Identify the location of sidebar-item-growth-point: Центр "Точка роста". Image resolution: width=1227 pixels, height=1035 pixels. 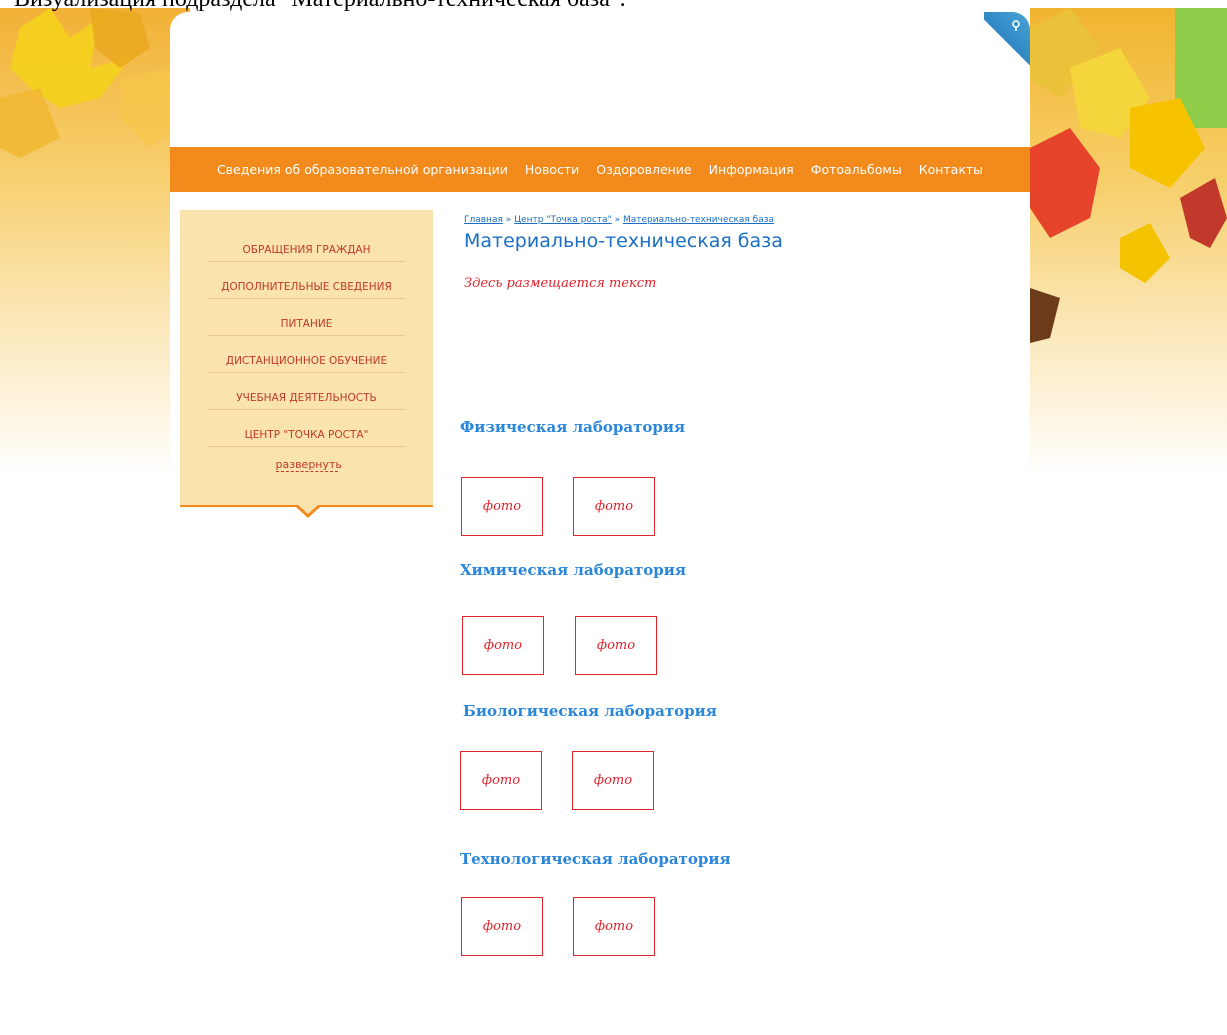
(306, 428).